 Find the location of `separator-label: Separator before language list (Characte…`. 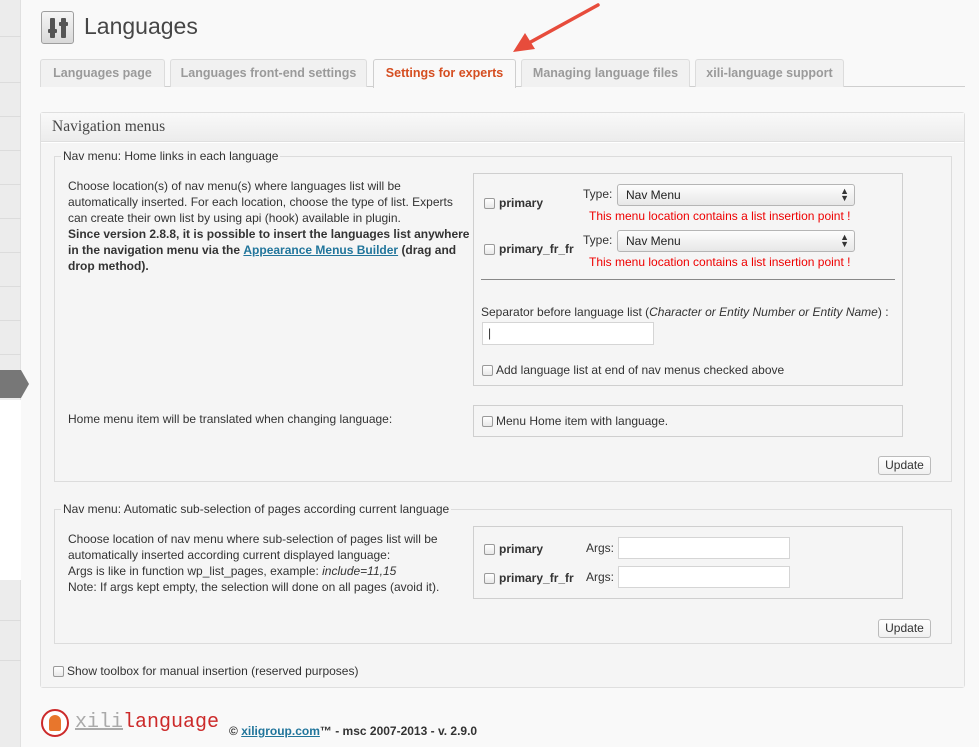

separator-label: Separator before language list (Characte… is located at coordinates (685, 312).